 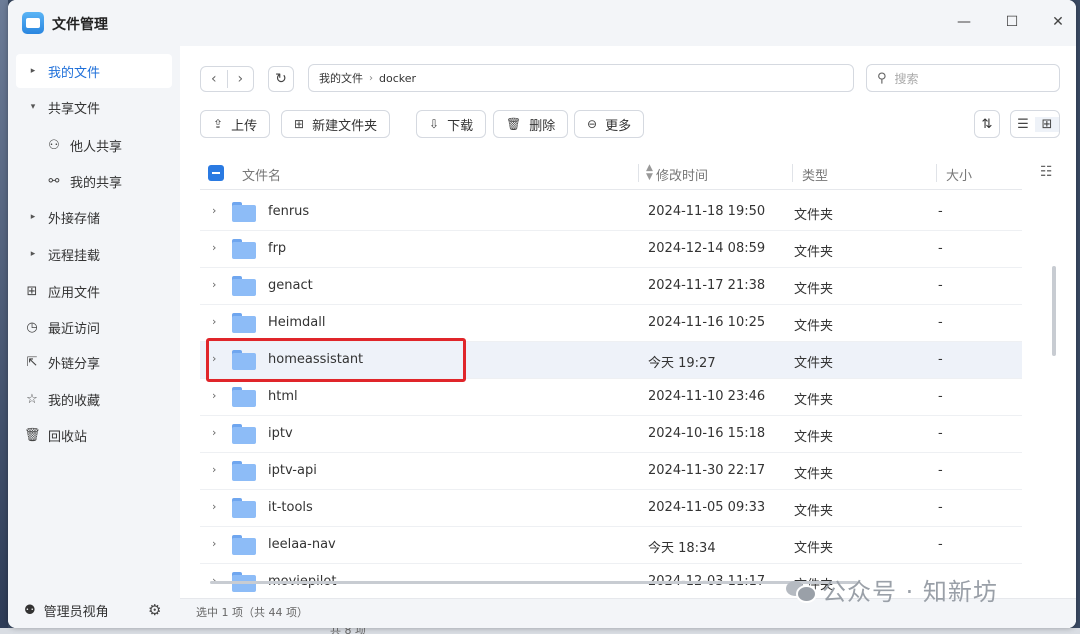 I want to click on new-folder-button: ⊞ 新建文件夹, so click(x=336, y=124).